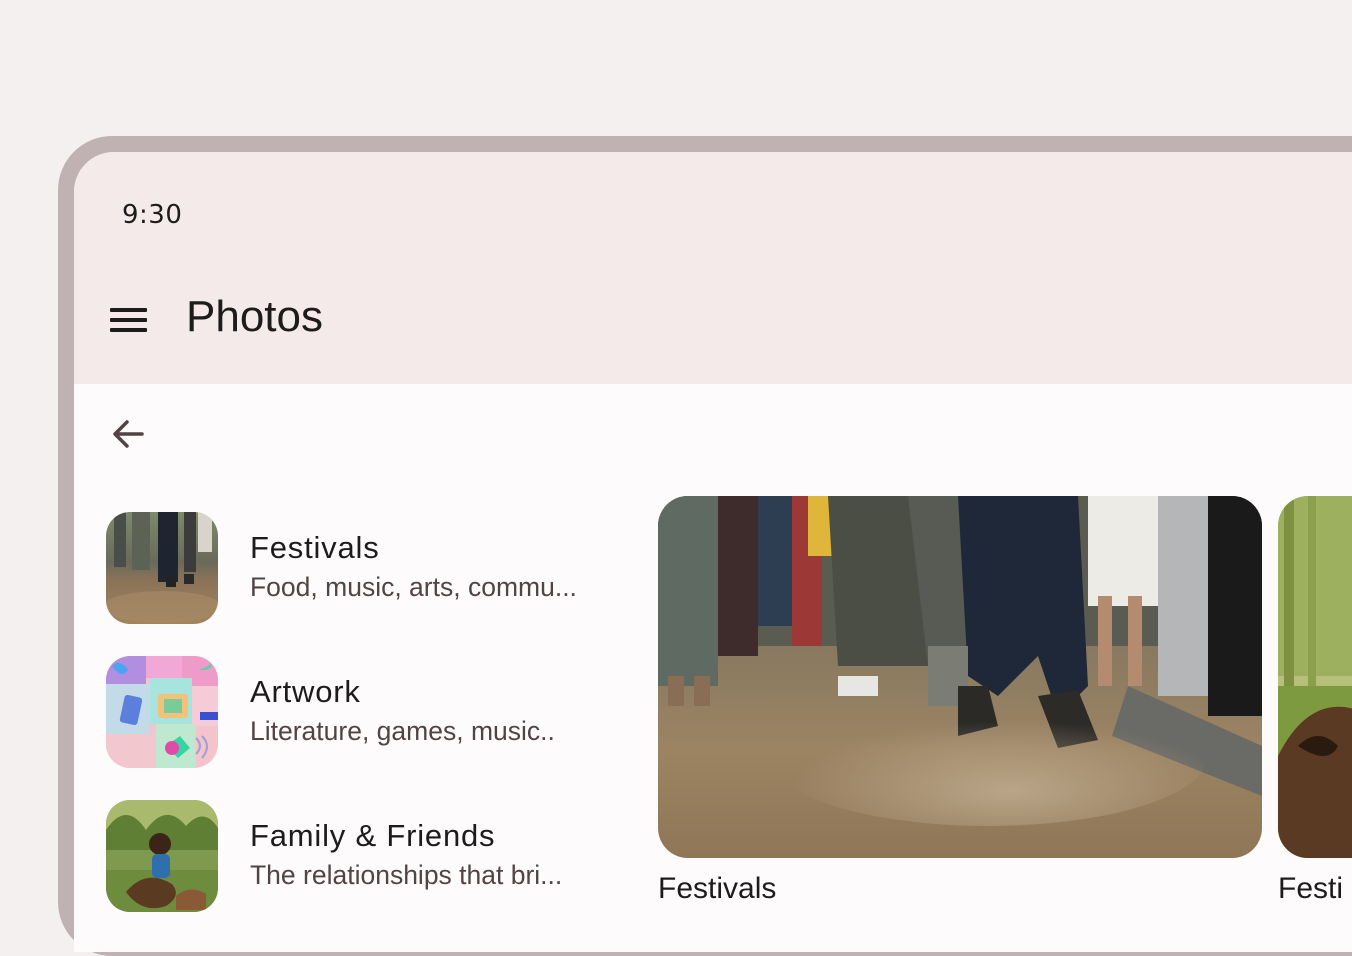 This screenshot has width=1352, height=956. I want to click on album-title: Artwork, so click(305, 691).